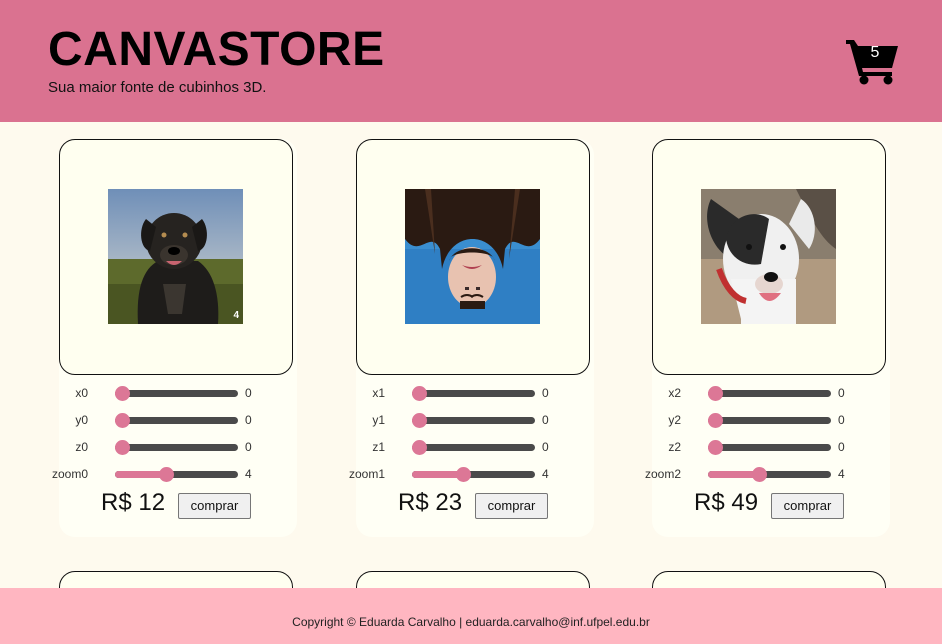 This screenshot has width=942, height=644. Describe the element at coordinates (81, 393) in the screenshot. I see `slider-label: x0` at that location.